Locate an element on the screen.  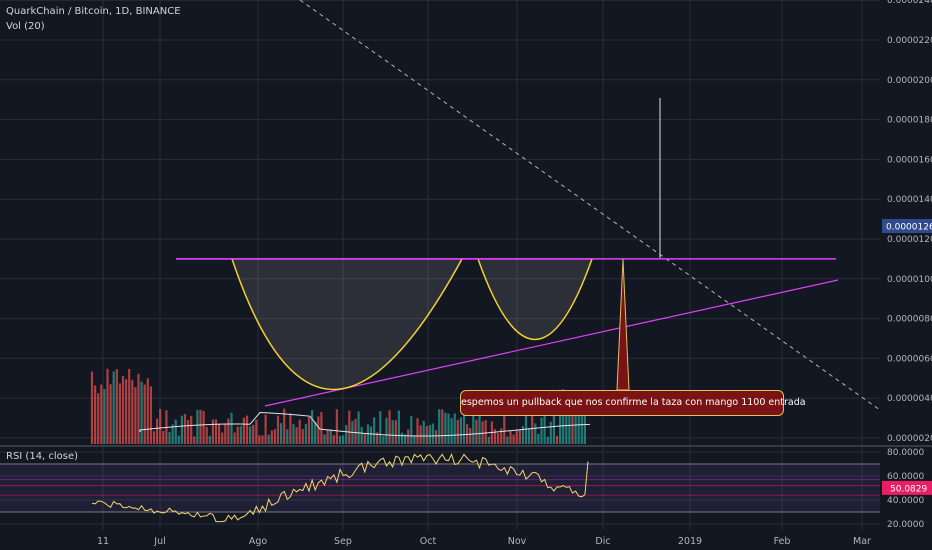
time-axis-label: 11 is located at coordinates (103, 541).